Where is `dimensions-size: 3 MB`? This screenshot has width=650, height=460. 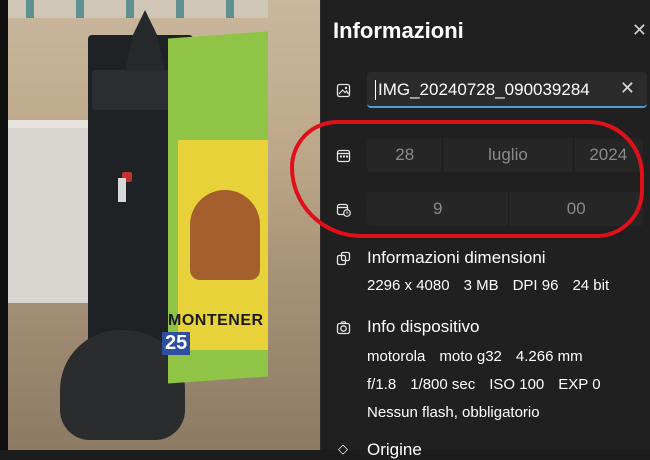 dimensions-size: 3 MB is located at coordinates (481, 285).